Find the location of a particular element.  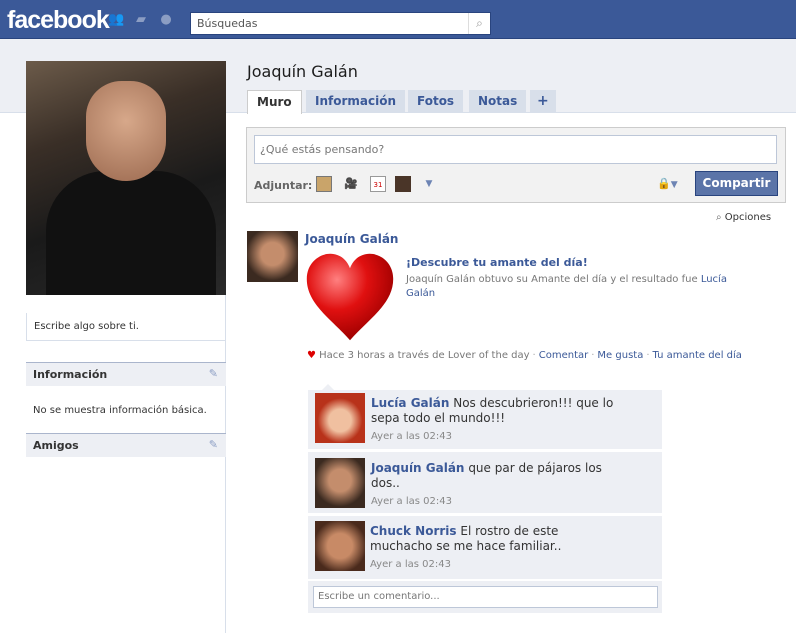

video-icon: 🎥 is located at coordinates (351, 184).